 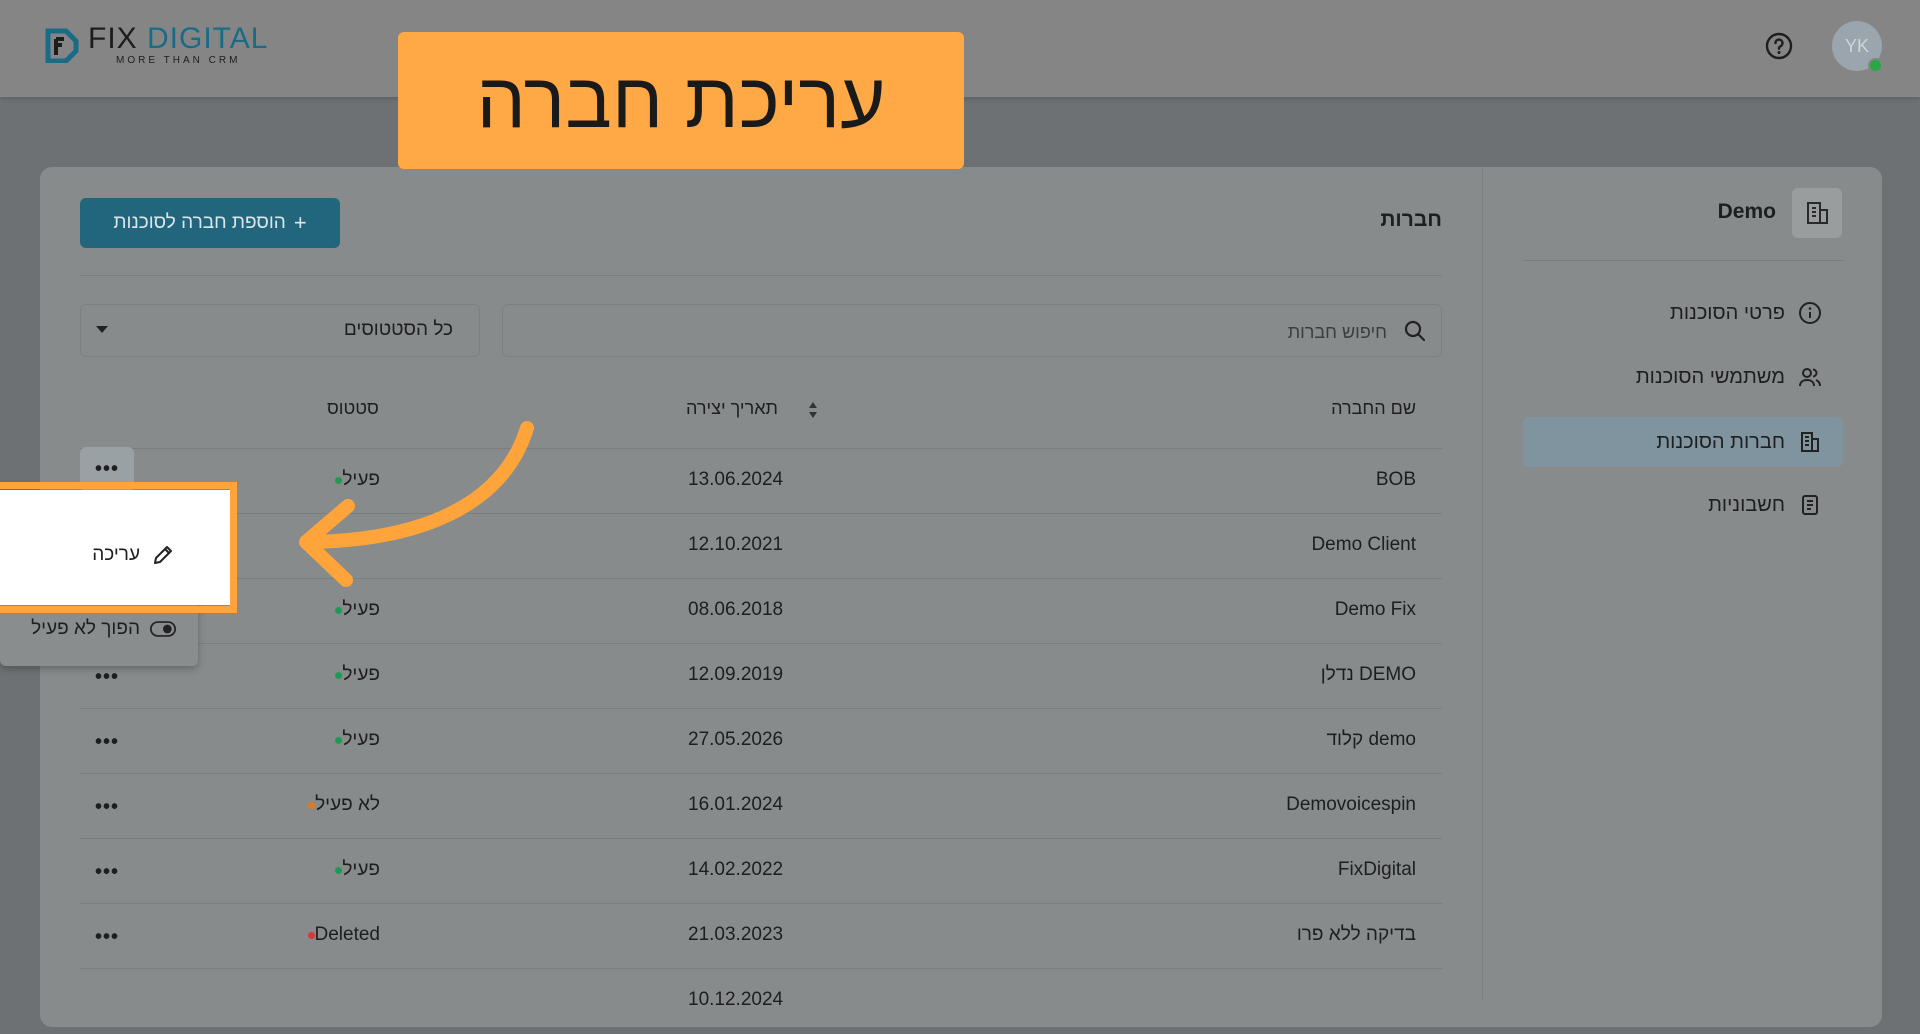 What do you see at coordinates (736, 609) in the screenshot?
I see `created-date: 08.06.2018` at bounding box center [736, 609].